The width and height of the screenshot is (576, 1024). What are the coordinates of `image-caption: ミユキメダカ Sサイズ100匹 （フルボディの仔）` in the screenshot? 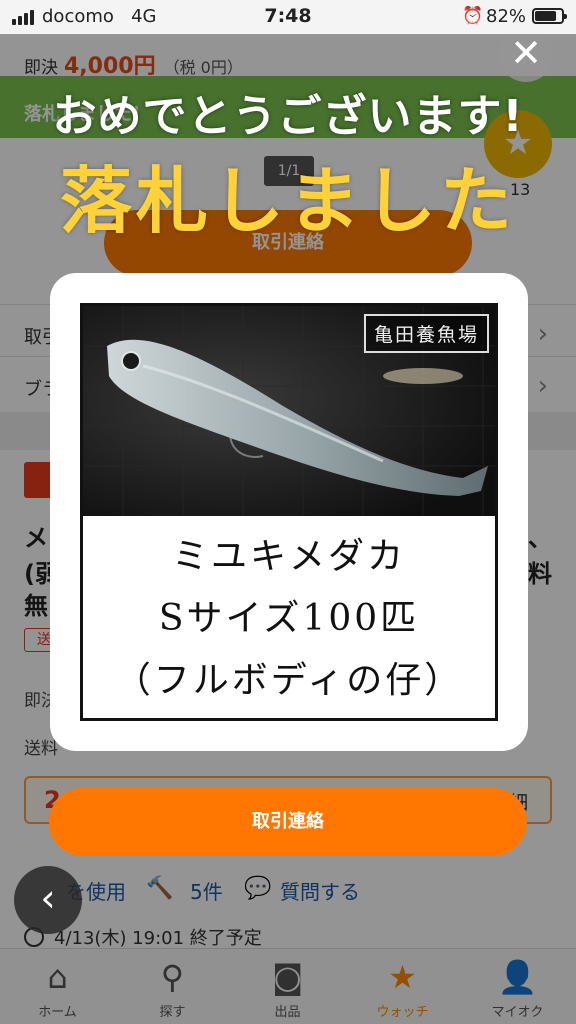 It's located at (289, 618).